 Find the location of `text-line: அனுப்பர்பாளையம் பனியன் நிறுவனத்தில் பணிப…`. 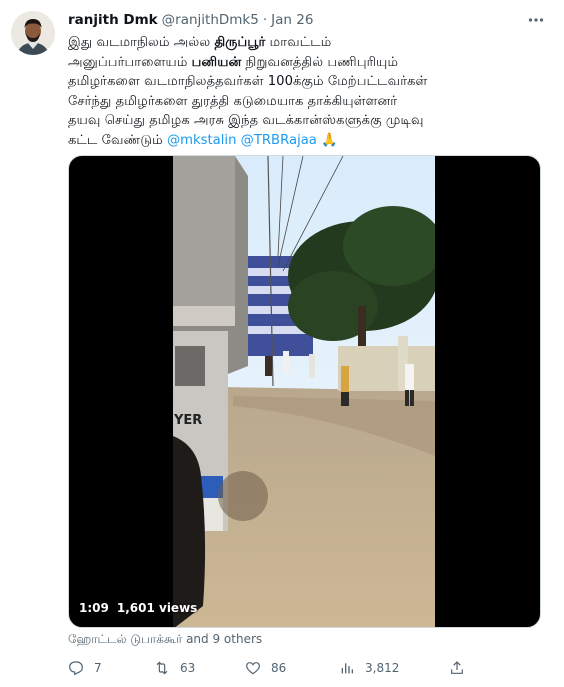

text-line: அனுப்பர்பாளையம் பனியன் நிறுவனத்தில் பணிப… is located at coordinates (303, 63).